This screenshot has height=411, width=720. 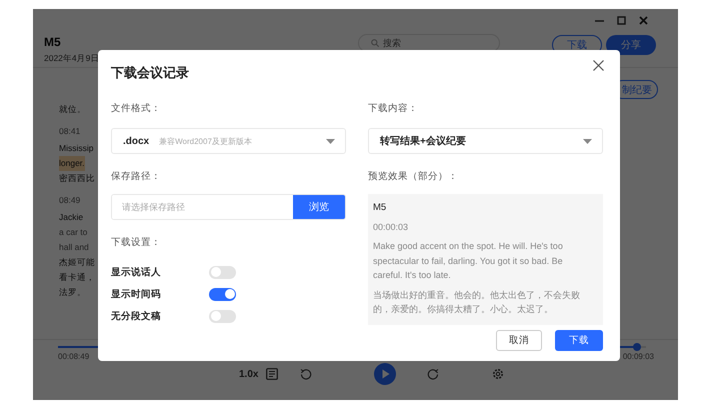 I want to click on download-button: 下载, so click(x=579, y=340).